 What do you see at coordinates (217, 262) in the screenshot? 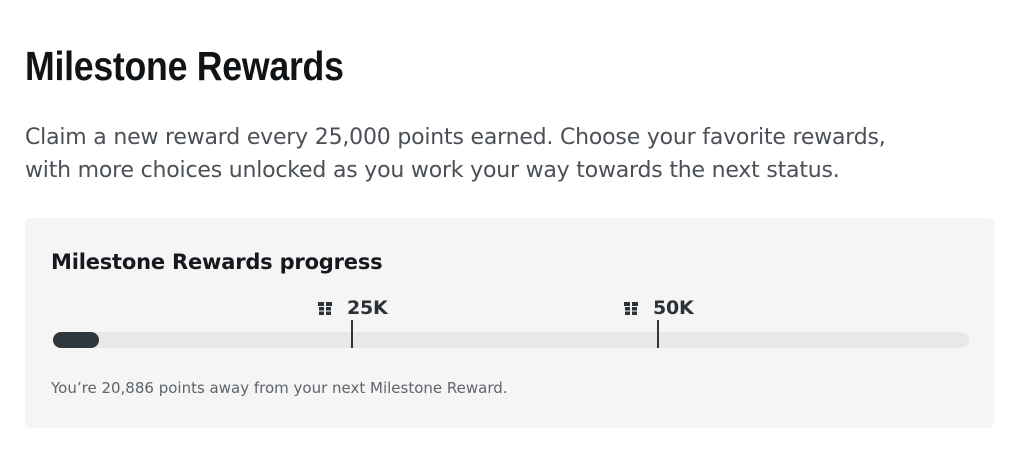
I see `progress-card-title: Milestone Rewards progress` at bounding box center [217, 262].